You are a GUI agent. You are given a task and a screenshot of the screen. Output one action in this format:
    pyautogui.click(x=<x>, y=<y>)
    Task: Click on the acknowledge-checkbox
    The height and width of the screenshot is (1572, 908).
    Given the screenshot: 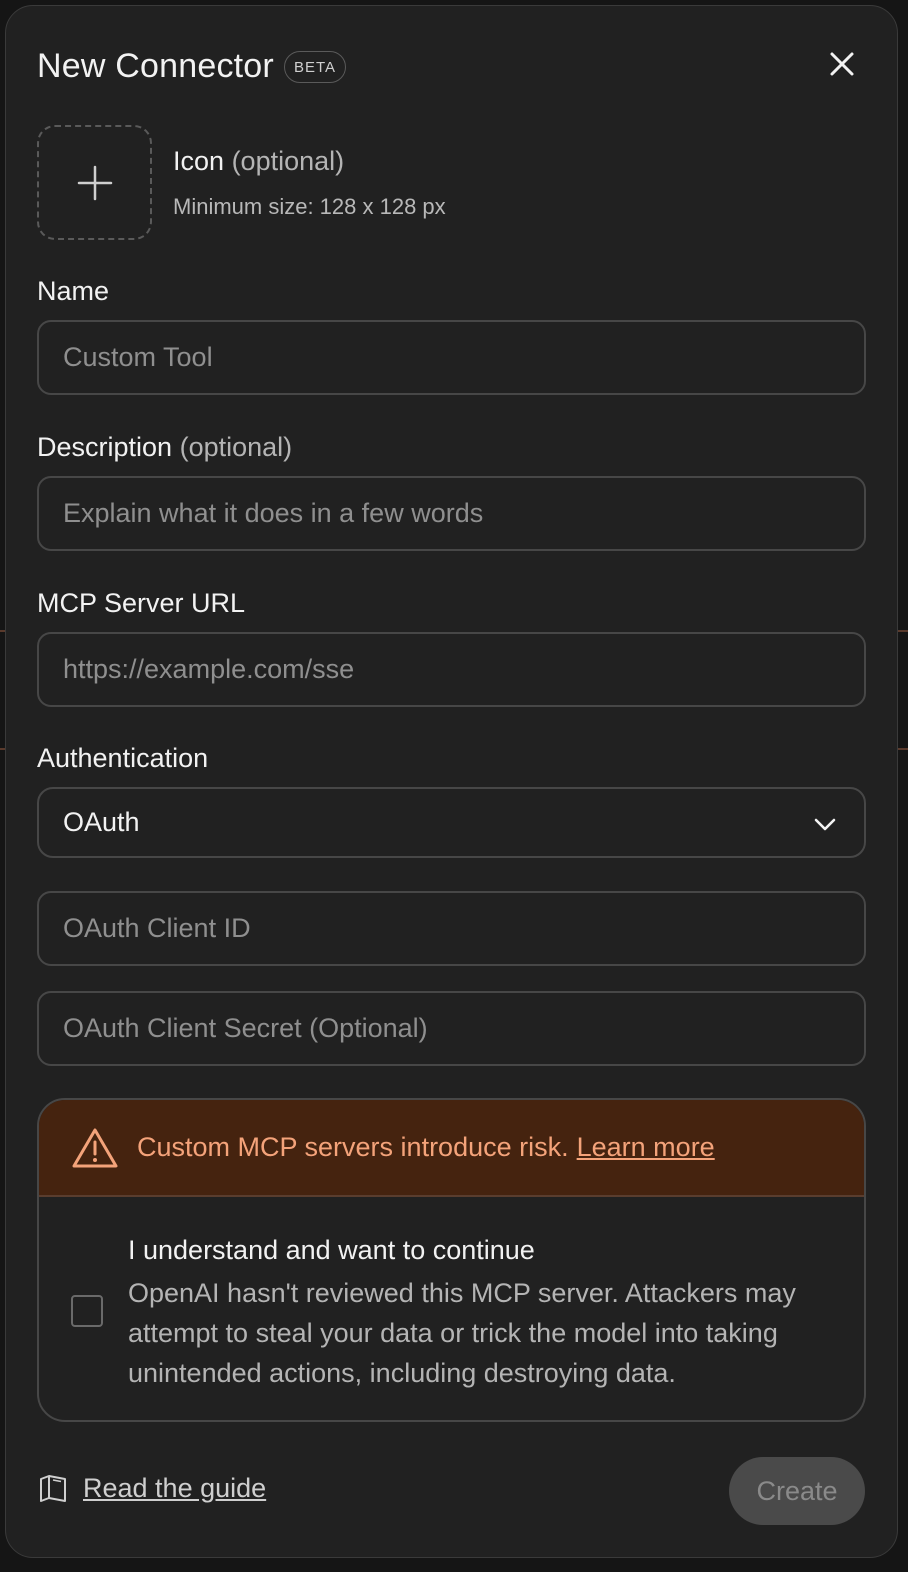 What is the action you would take?
    pyautogui.click(x=87, y=1311)
    